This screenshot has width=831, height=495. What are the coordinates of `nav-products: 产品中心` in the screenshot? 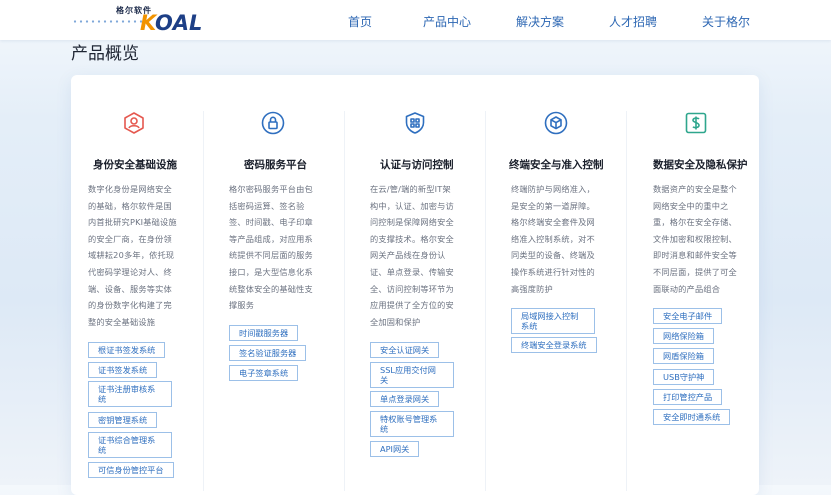 It's located at (447, 21).